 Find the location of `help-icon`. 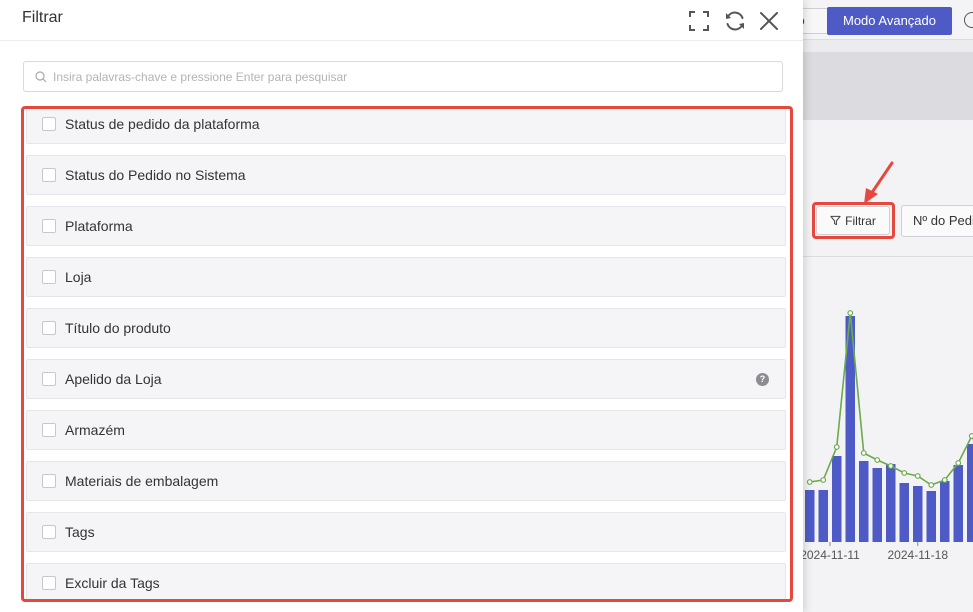

help-icon is located at coordinates (968, 20).